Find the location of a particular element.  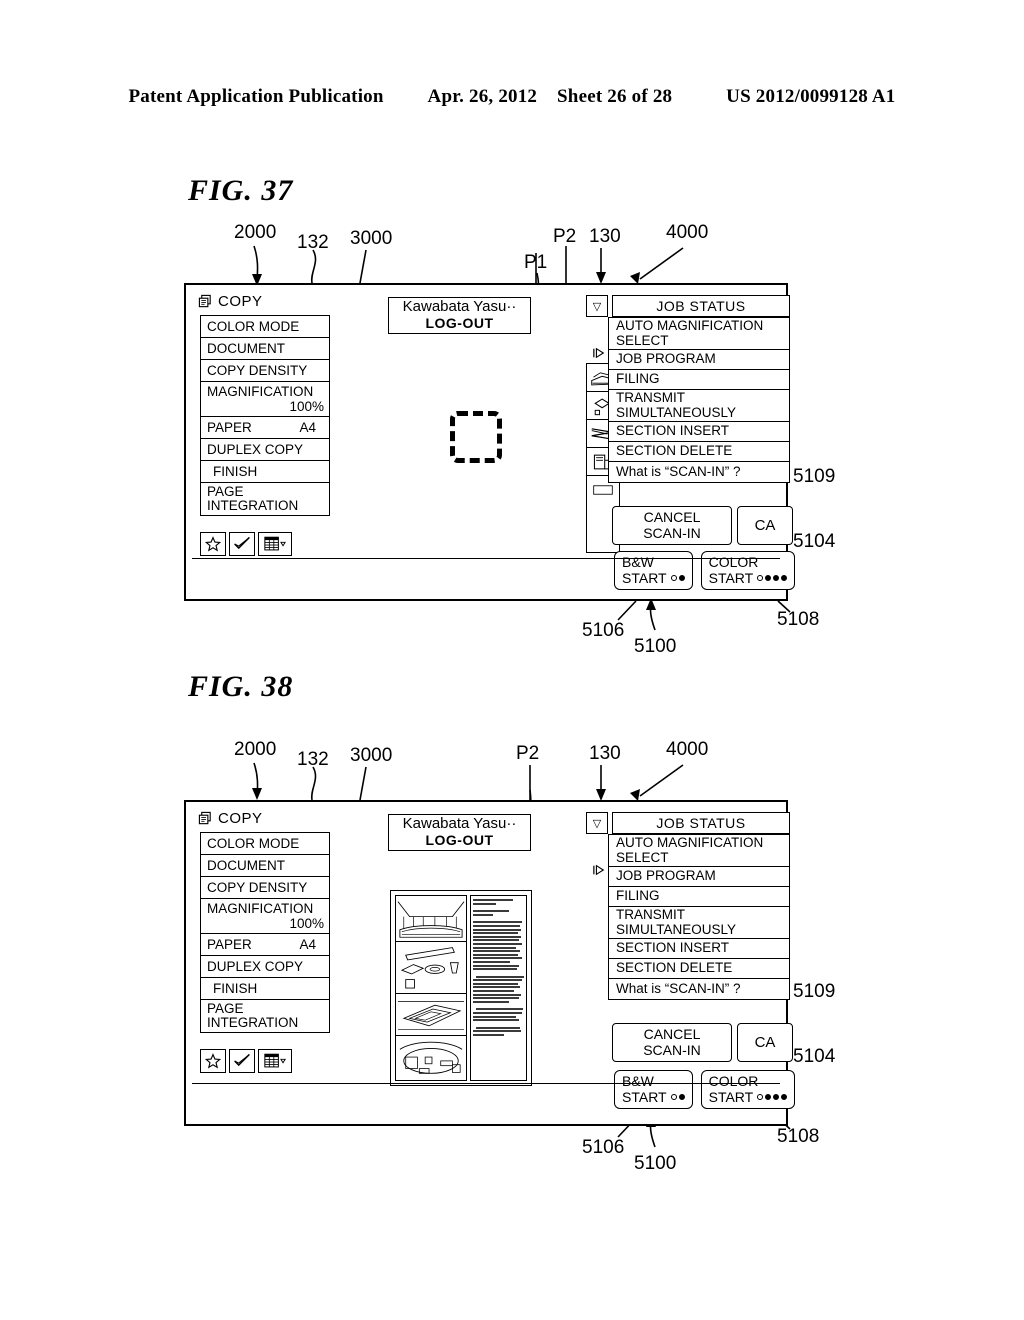

label: SECTION INSERT is located at coordinates (673, 431).